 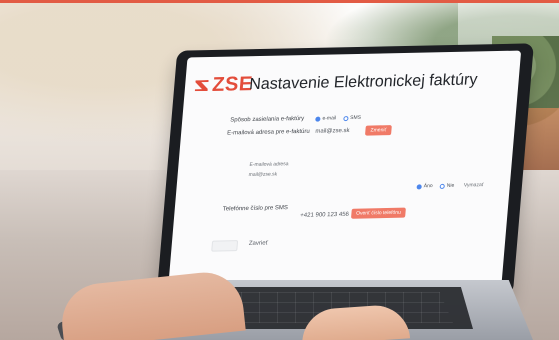 I want to click on change-email-button: Zmeniť, so click(x=378, y=130).